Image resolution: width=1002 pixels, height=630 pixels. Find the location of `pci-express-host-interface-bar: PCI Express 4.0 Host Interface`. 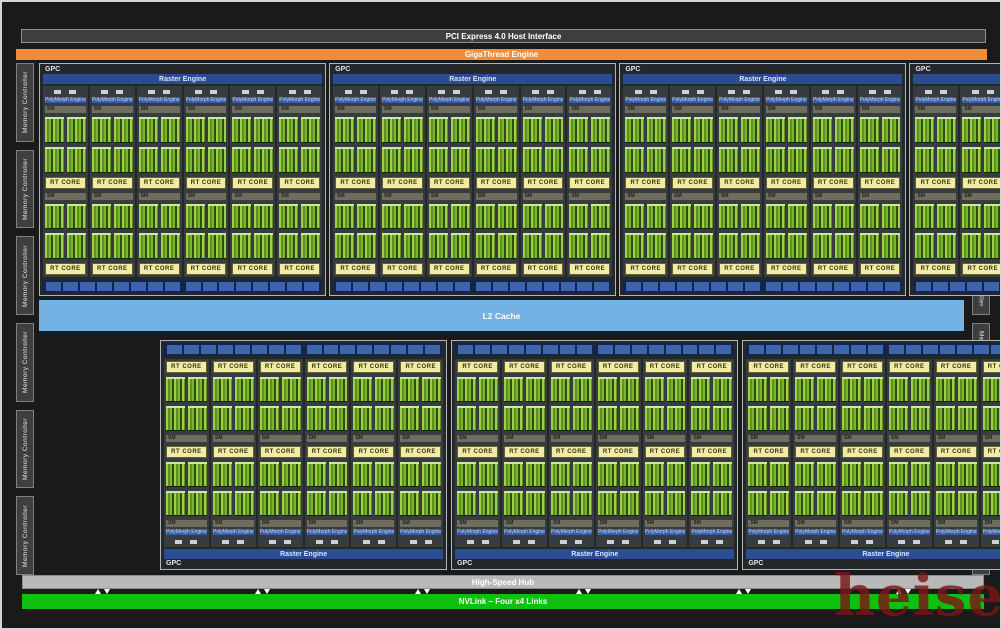

pci-express-host-interface-bar: PCI Express 4.0 Host Interface is located at coordinates (503, 36).